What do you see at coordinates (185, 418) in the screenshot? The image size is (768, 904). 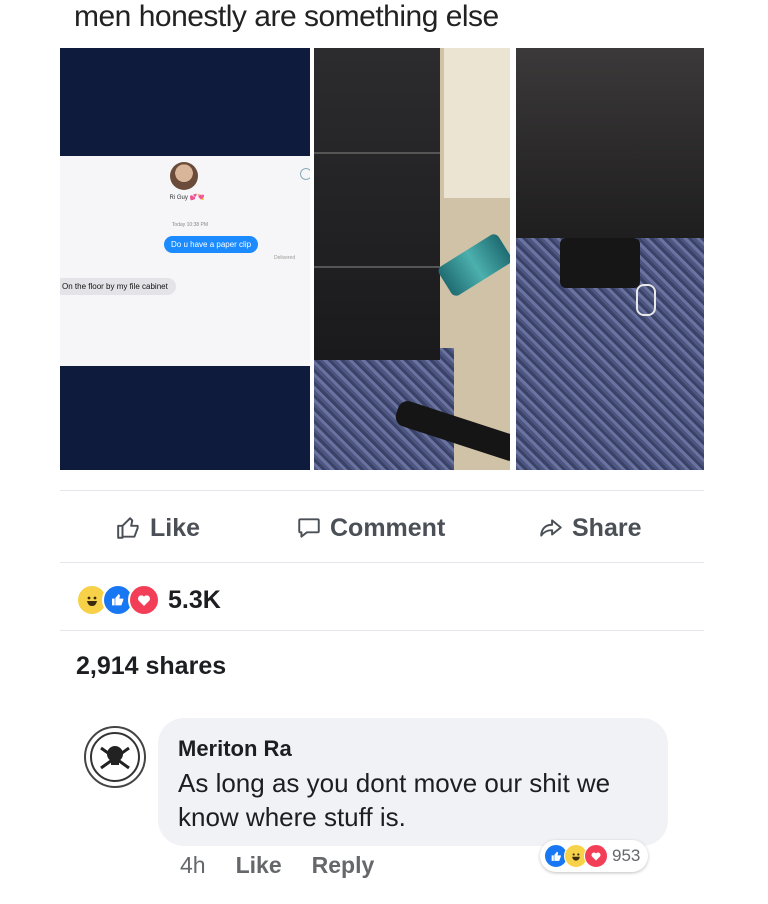 I see `screenshot-bottom-bar` at bounding box center [185, 418].